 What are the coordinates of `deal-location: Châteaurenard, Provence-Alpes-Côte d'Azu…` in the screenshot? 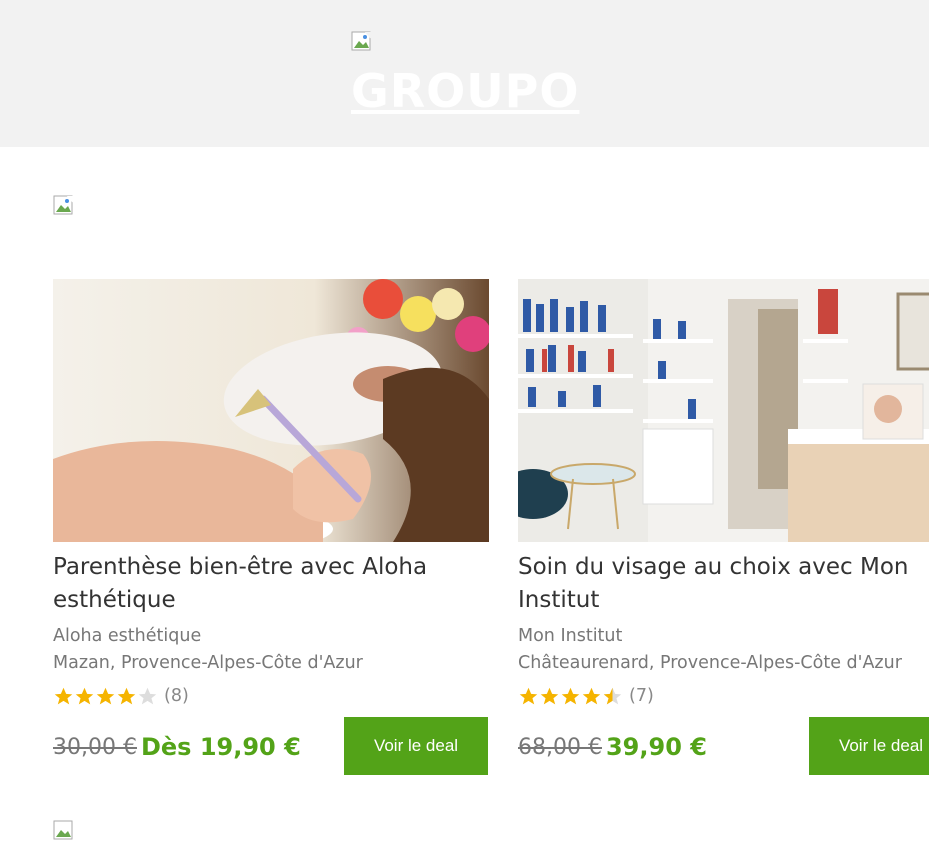 It's located at (710, 663).